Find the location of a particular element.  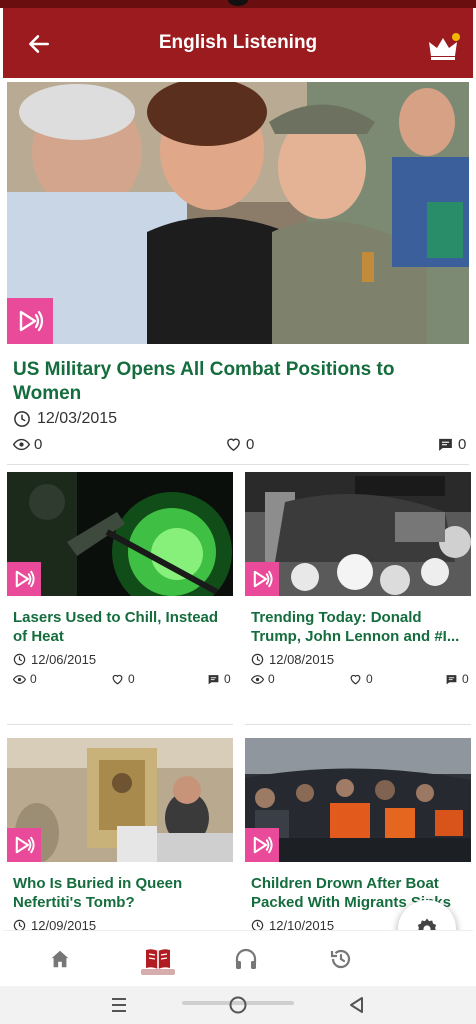

menu-icon is located at coordinates (119, 1005).